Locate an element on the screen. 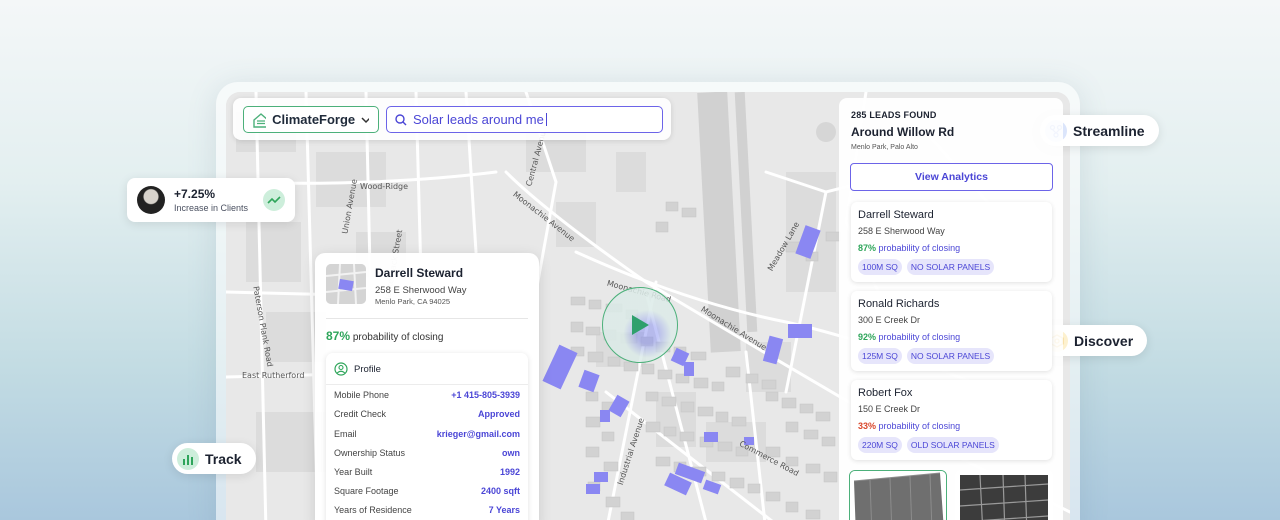 This screenshot has height=520, width=1280. profile-title: Profile is located at coordinates (367, 369).